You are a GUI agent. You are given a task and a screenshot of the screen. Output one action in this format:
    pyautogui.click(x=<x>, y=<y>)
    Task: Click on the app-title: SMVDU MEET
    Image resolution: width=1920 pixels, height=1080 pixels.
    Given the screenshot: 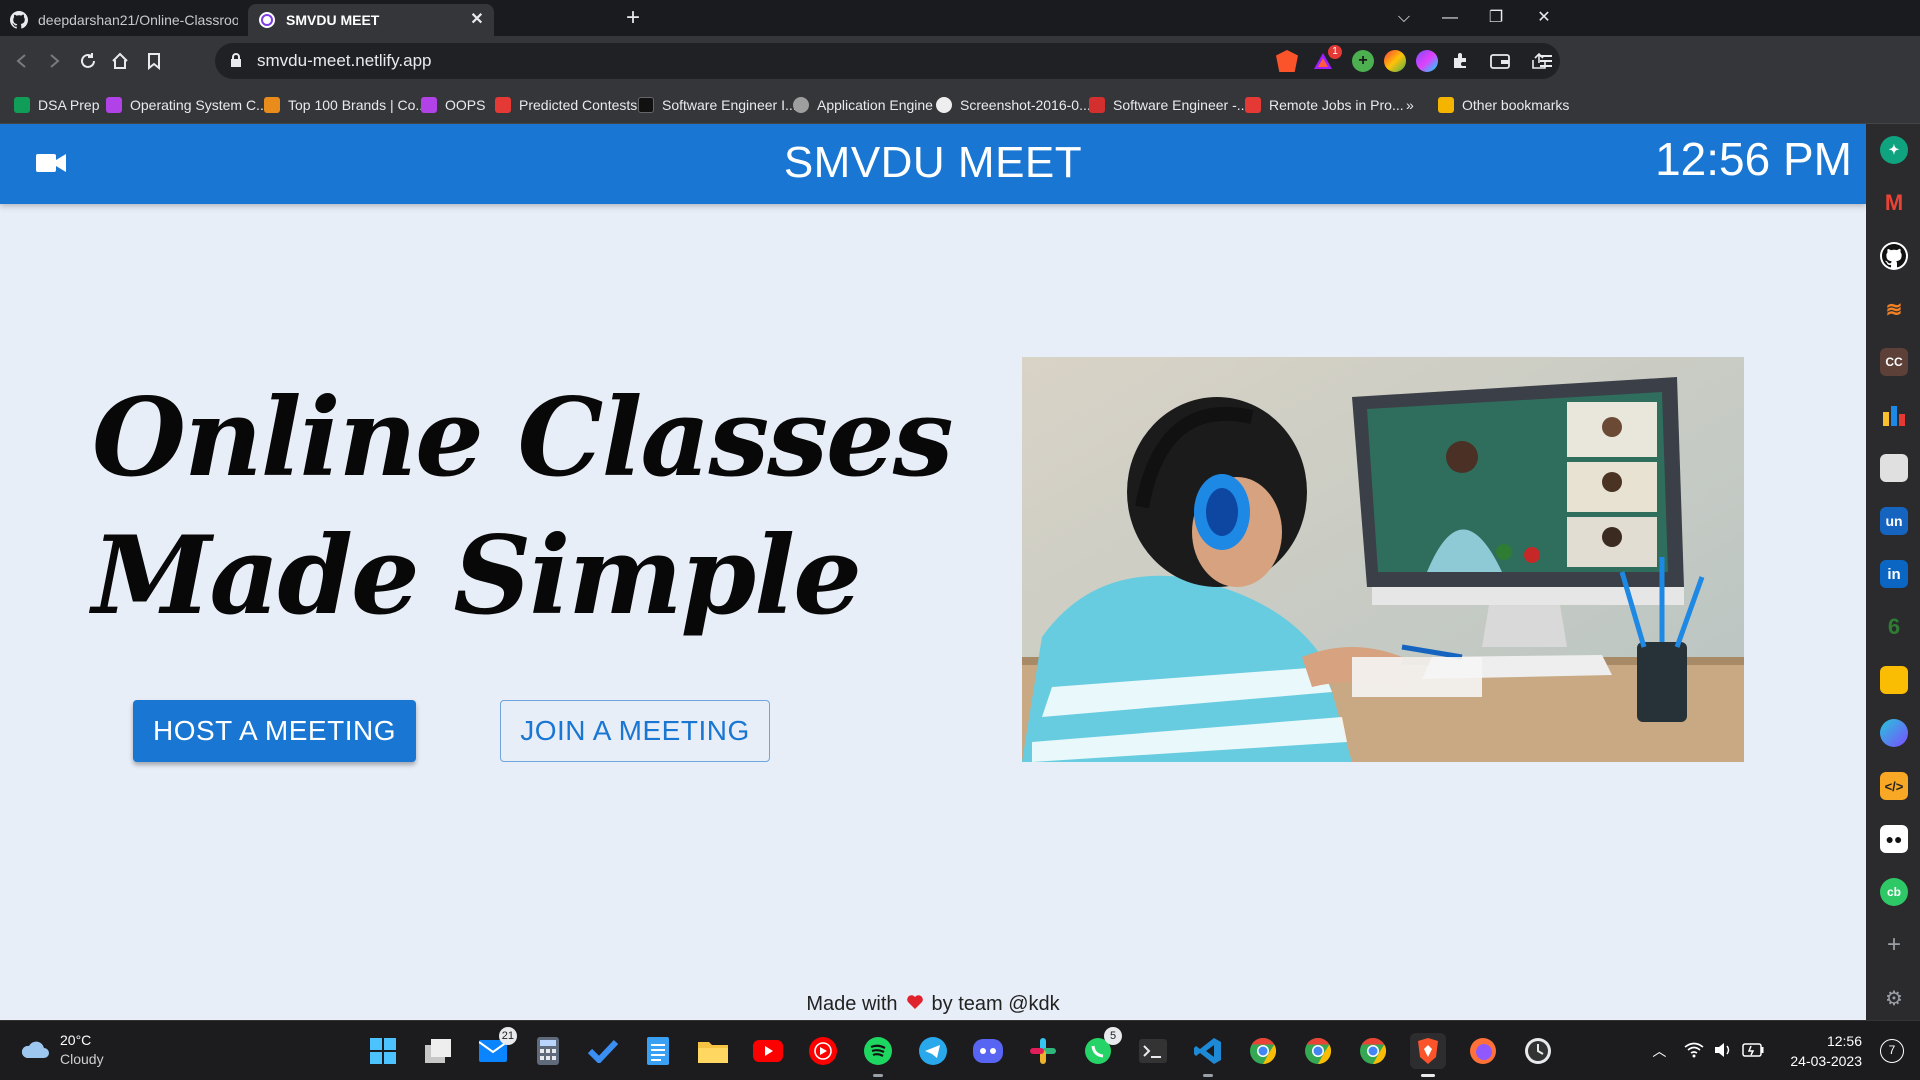 What is the action you would take?
    pyautogui.click(x=933, y=162)
    